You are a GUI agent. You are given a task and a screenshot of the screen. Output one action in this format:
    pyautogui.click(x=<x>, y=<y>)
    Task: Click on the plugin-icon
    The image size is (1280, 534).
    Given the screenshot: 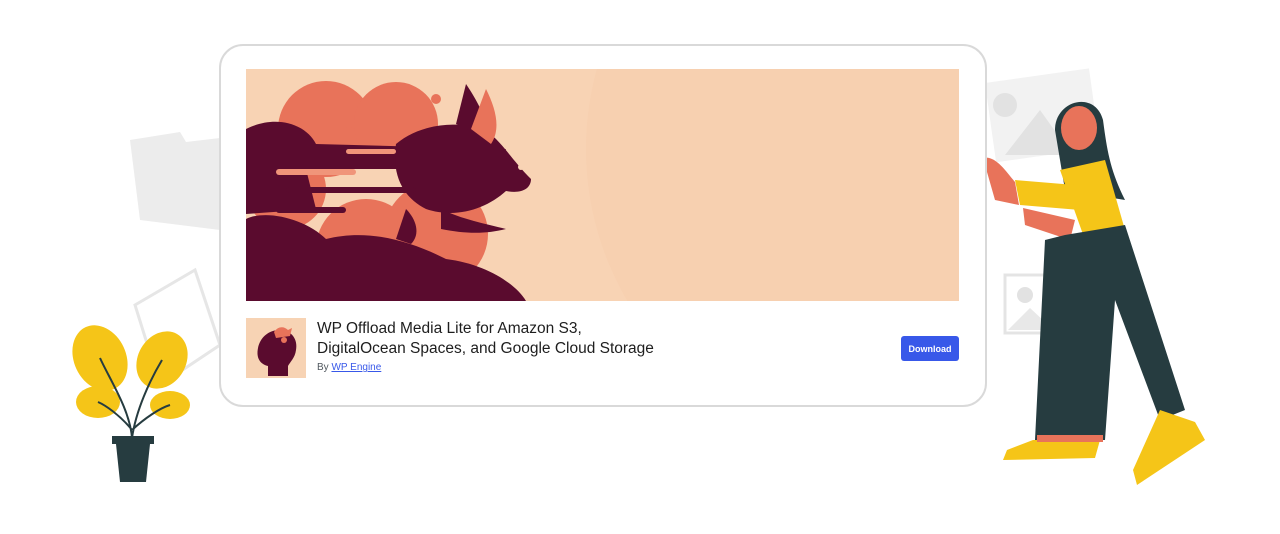 What is the action you would take?
    pyautogui.click(x=276, y=348)
    